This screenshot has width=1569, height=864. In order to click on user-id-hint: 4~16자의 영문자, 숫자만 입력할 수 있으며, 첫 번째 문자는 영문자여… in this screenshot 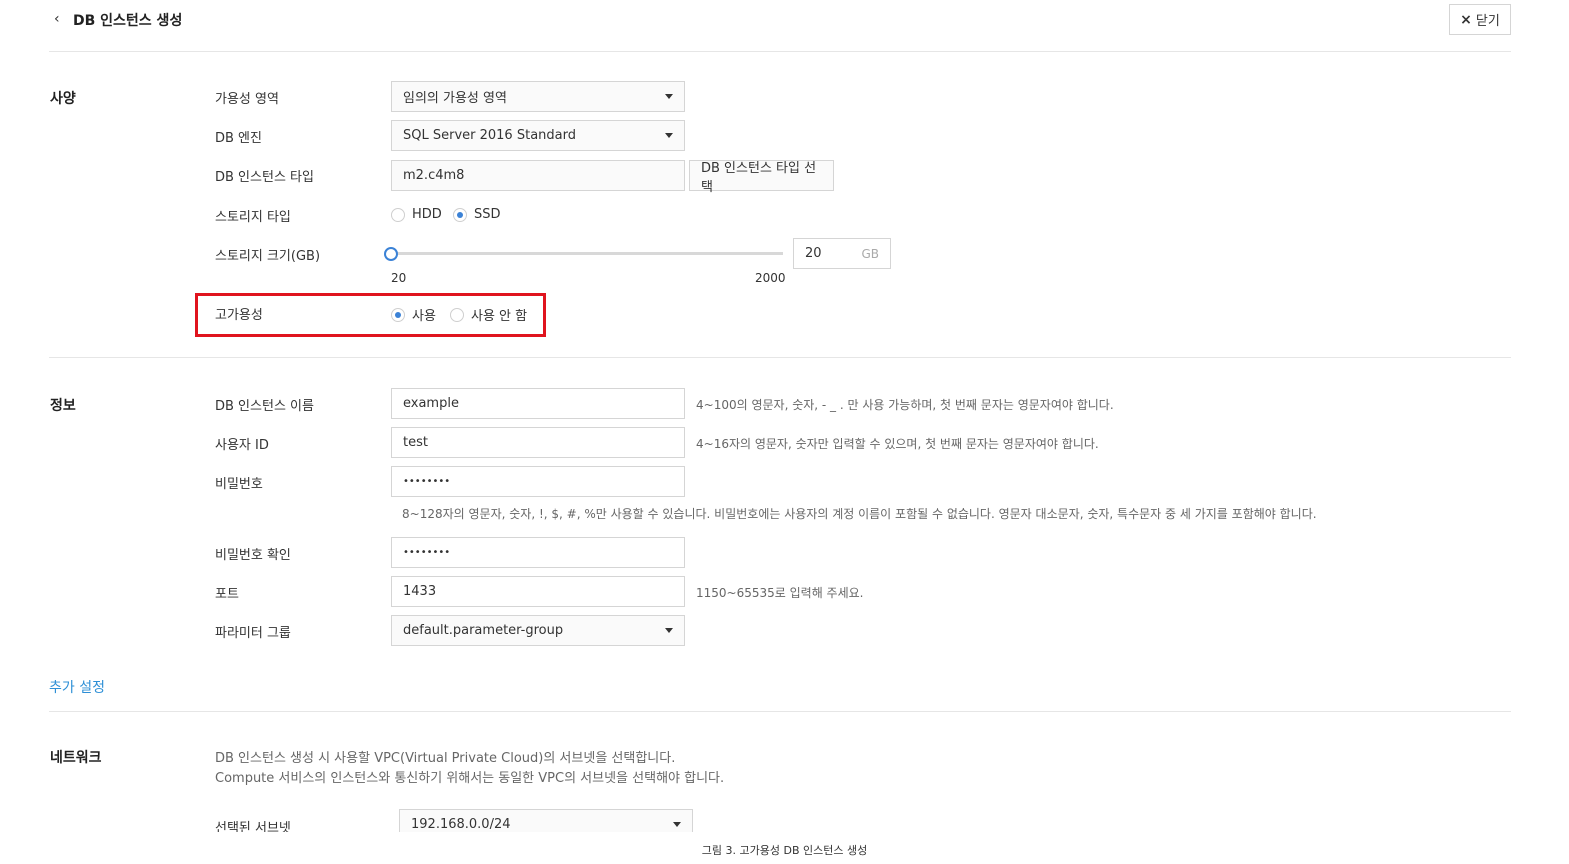, I will do `click(897, 444)`.